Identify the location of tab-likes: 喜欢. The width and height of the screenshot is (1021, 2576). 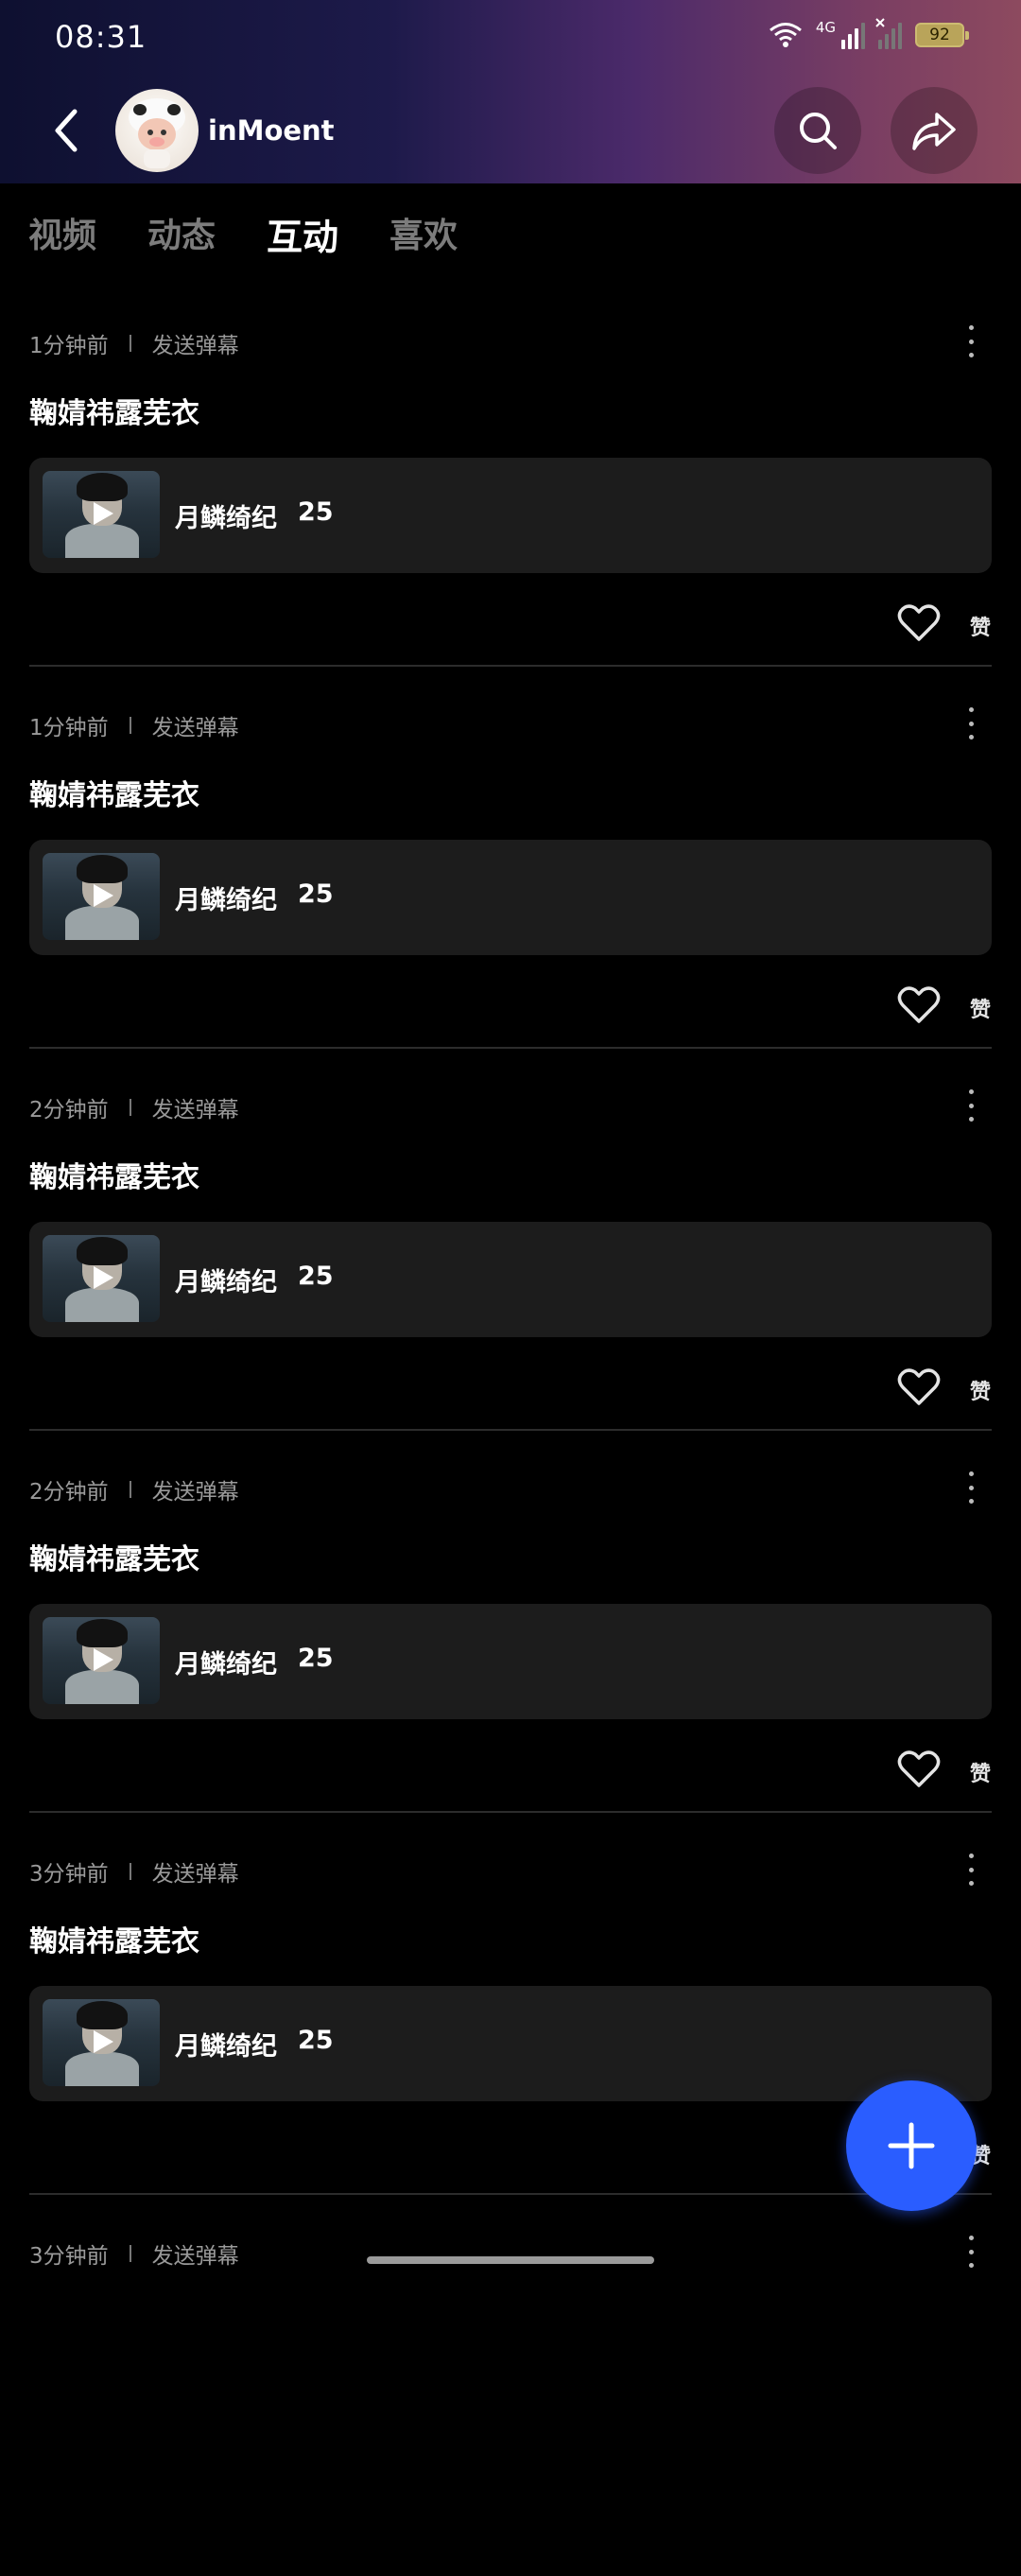
(423, 234).